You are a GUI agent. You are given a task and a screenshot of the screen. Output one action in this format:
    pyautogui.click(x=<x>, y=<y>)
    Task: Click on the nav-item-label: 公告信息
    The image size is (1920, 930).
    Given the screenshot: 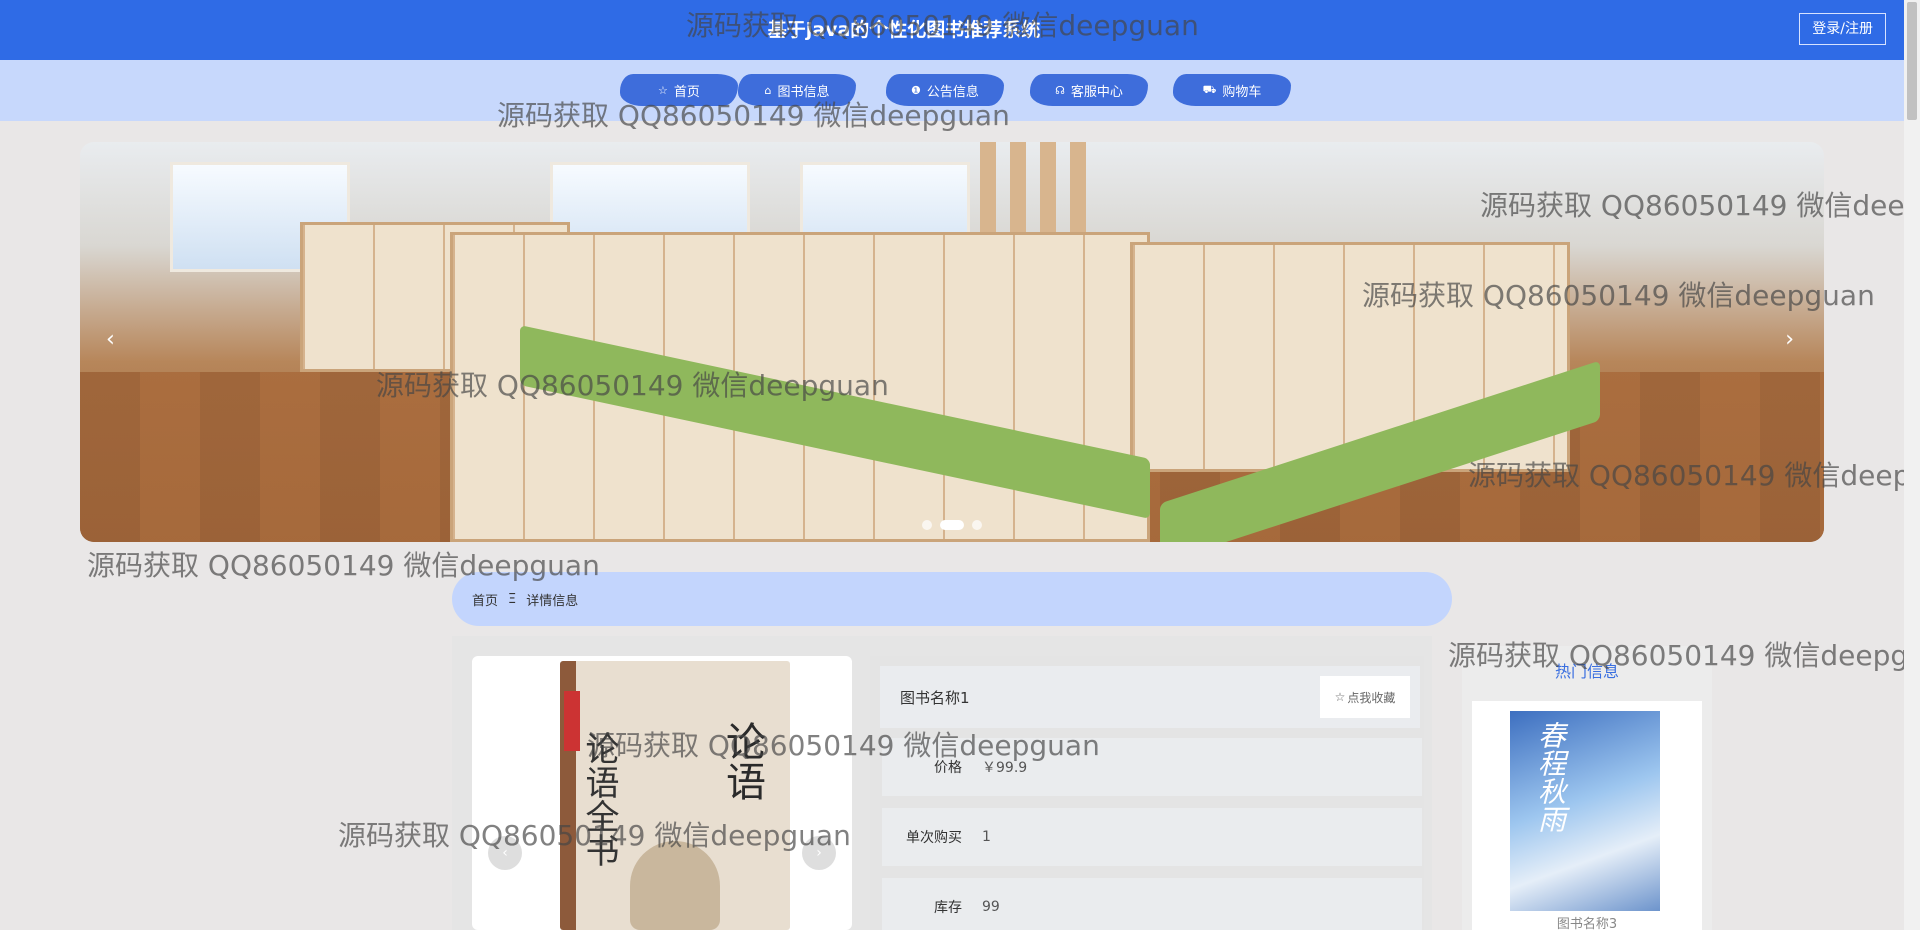 What is the action you would take?
    pyautogui.click(x=952, y=92)
    